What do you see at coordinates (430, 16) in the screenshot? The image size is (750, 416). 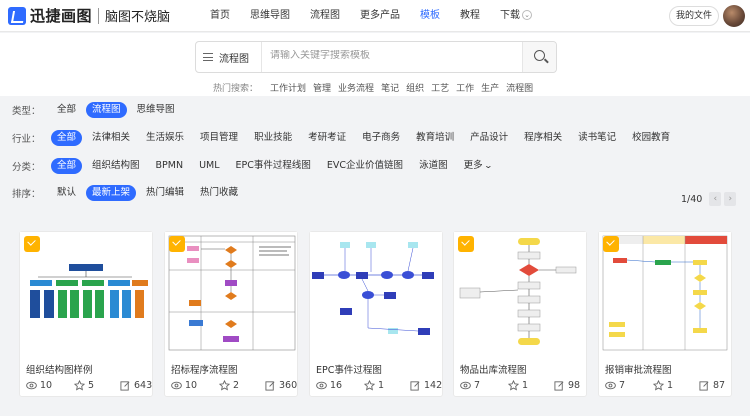 I see `nav-templates: 模板` at bounding box center [430, 16].